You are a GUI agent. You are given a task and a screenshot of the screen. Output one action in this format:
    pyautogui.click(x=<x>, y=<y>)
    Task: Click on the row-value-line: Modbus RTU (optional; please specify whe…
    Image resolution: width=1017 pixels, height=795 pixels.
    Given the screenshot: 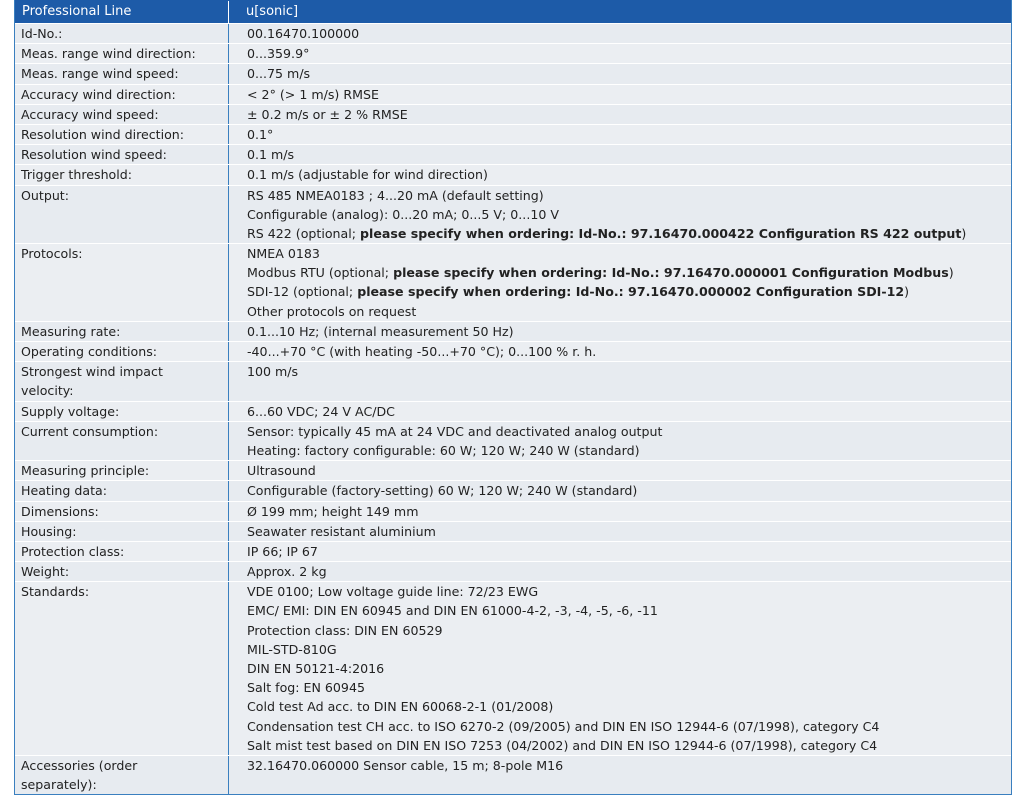 What is the action you would take?
    pyautogui.click(x=600, y=273)
    